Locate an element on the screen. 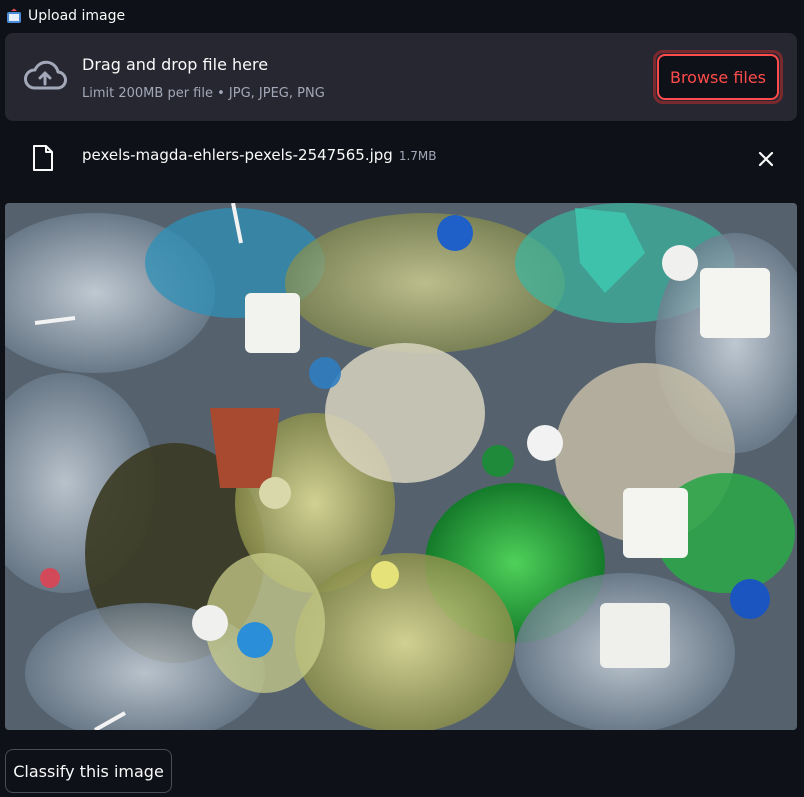 This screenshot has width=804, height=797. file-name-text: pexels-magda-ehlers-pexels-2547565.jpg is located at coordinates (237, 155).